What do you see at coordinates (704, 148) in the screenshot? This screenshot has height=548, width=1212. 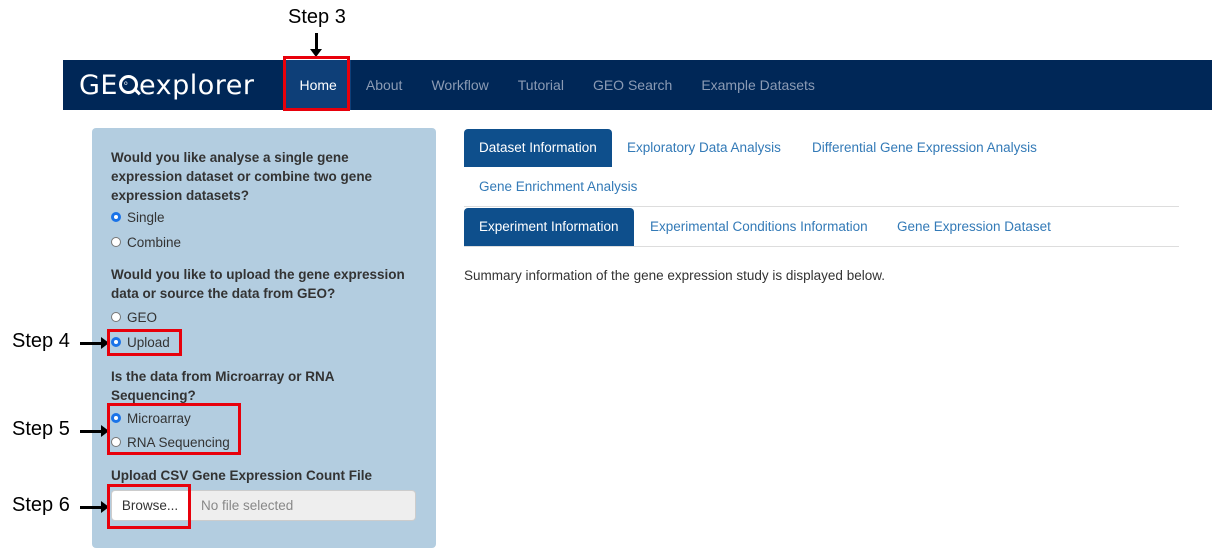 I see `tab-exploratory-data-analysis: Exploratory Data Analysis` at bounding box center [704, 148].